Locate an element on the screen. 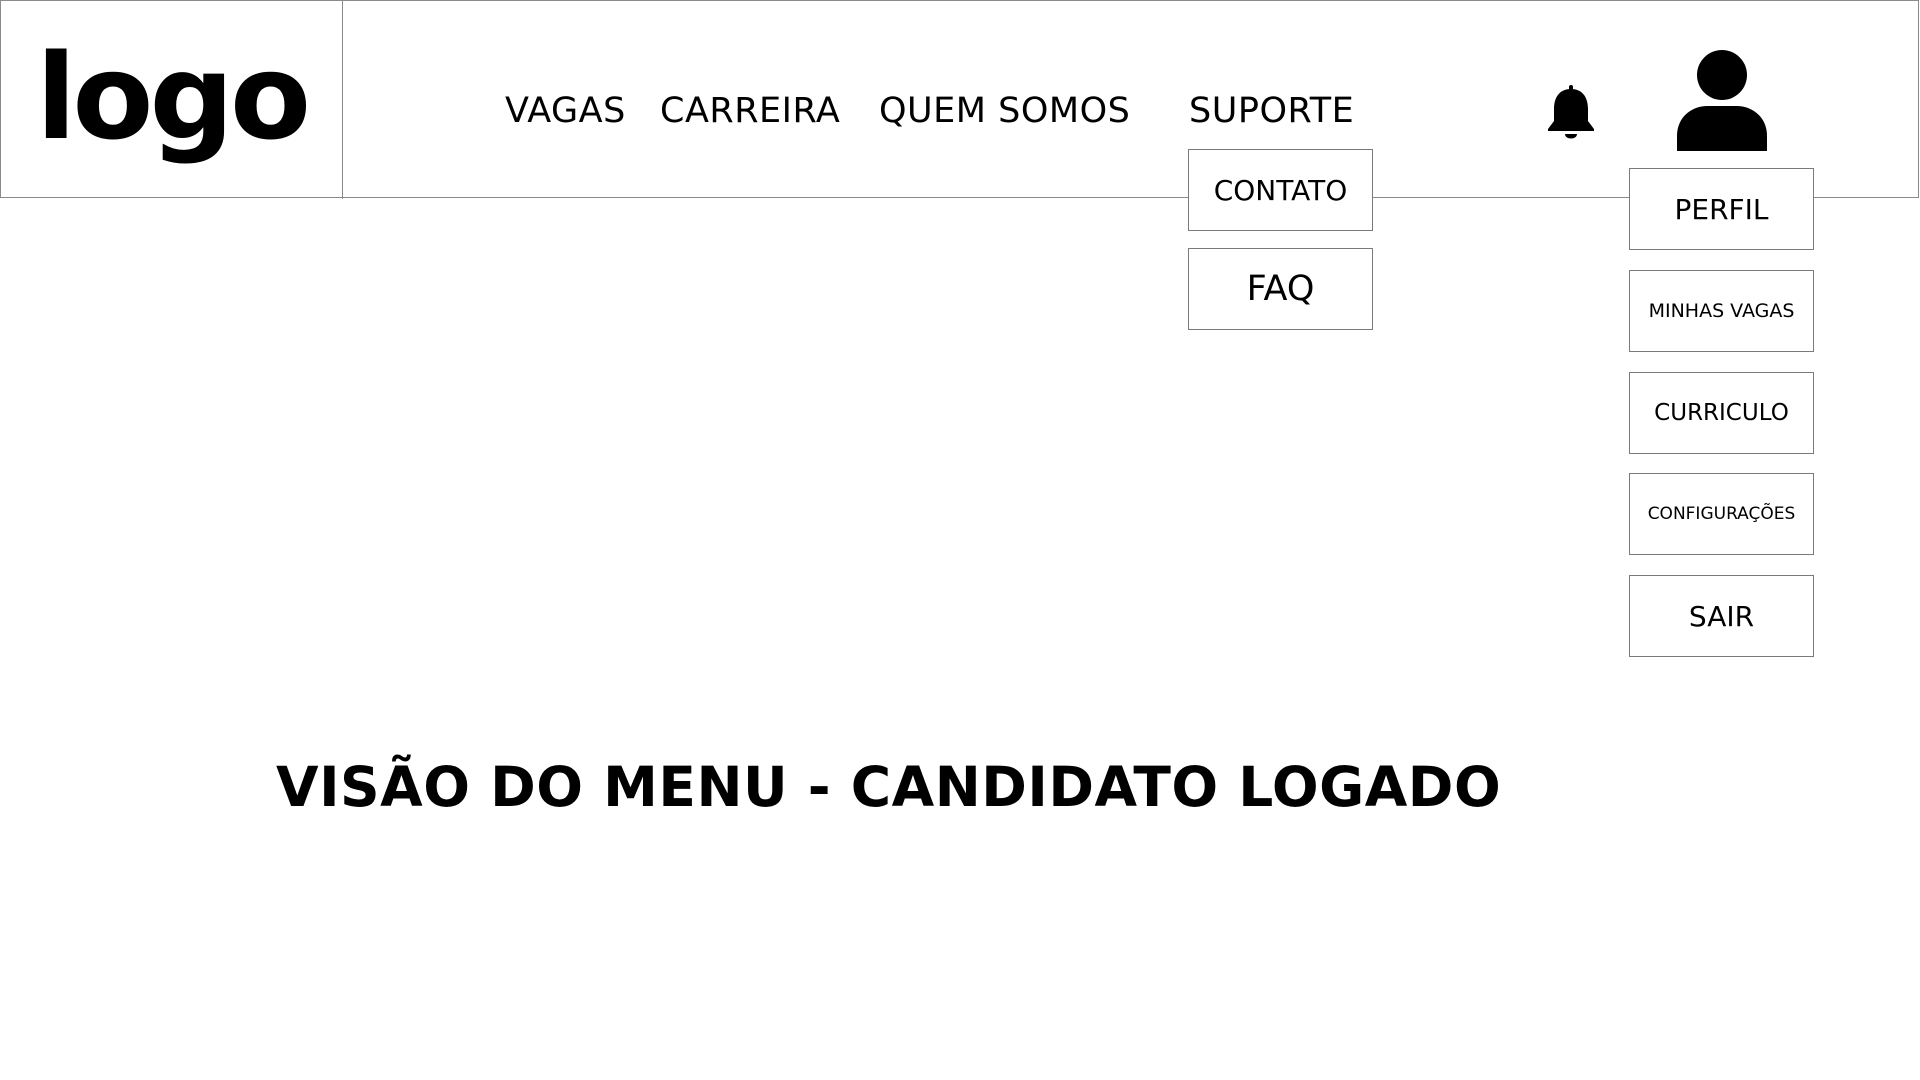  dropdown-item-contato: CONTATO is located at coordinates (1280, 190).